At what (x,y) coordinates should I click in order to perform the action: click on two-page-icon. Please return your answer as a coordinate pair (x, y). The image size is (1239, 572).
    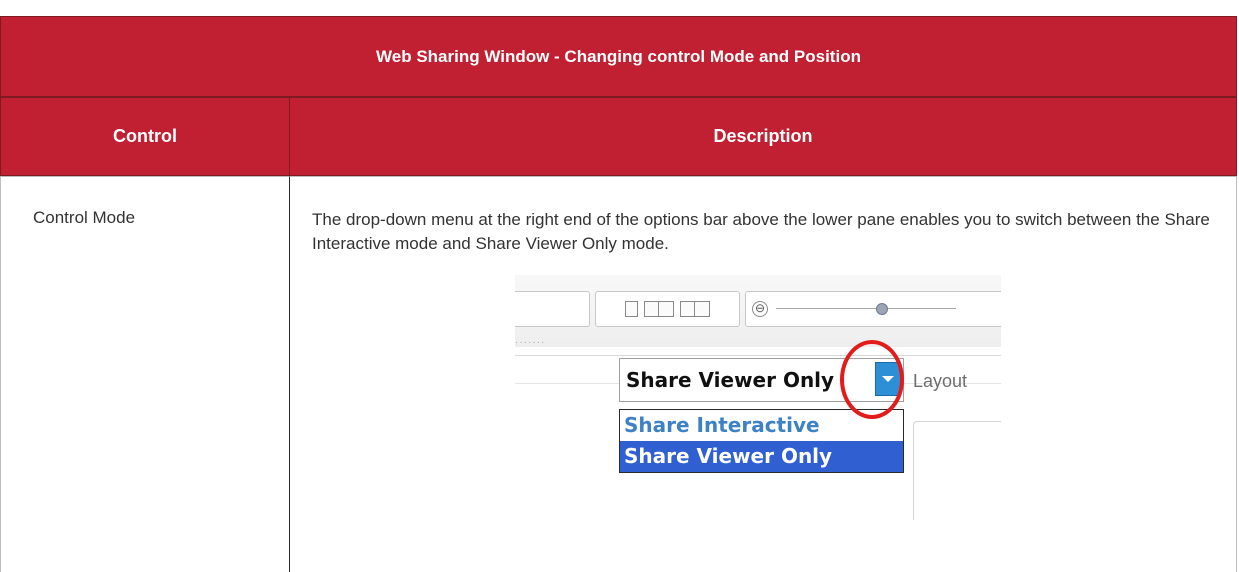
    Looking at the image, I should click on (659, 309).